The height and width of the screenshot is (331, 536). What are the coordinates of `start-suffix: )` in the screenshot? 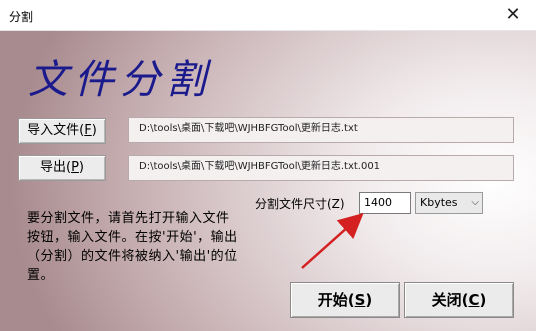 It's located at (369, 300).